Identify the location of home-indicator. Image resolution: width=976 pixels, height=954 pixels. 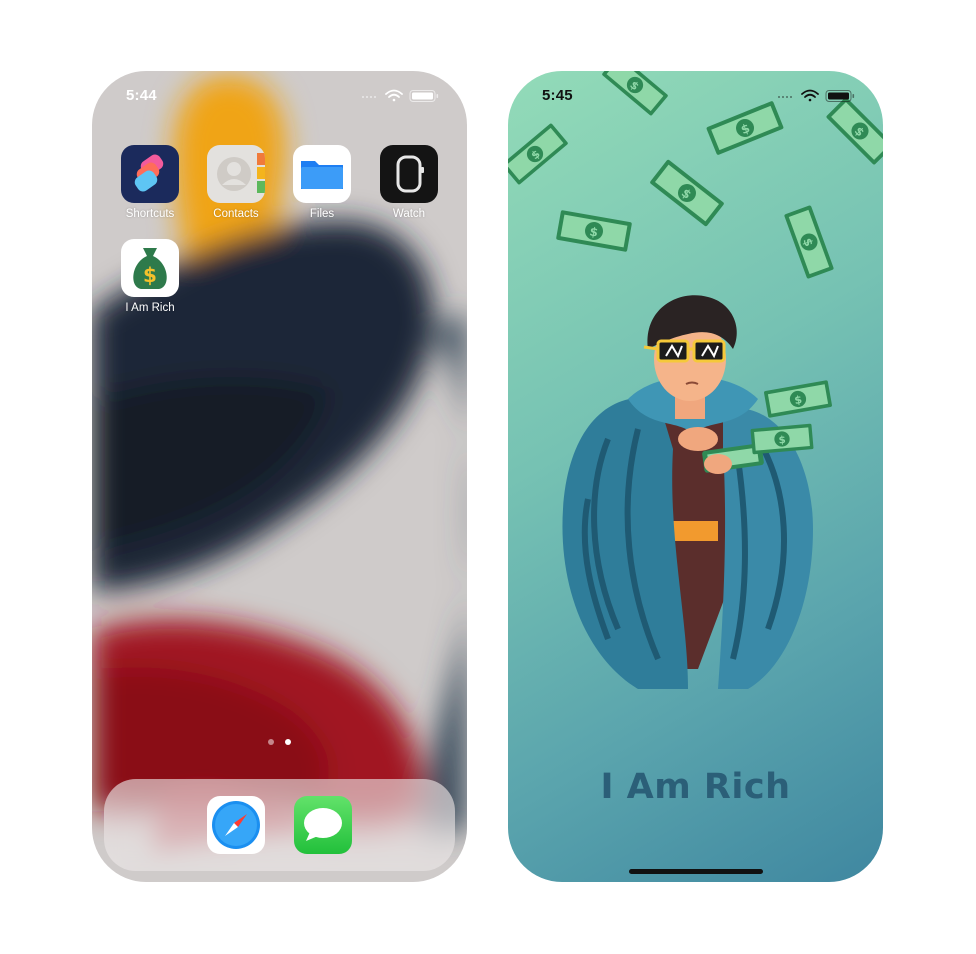
(696, 871).